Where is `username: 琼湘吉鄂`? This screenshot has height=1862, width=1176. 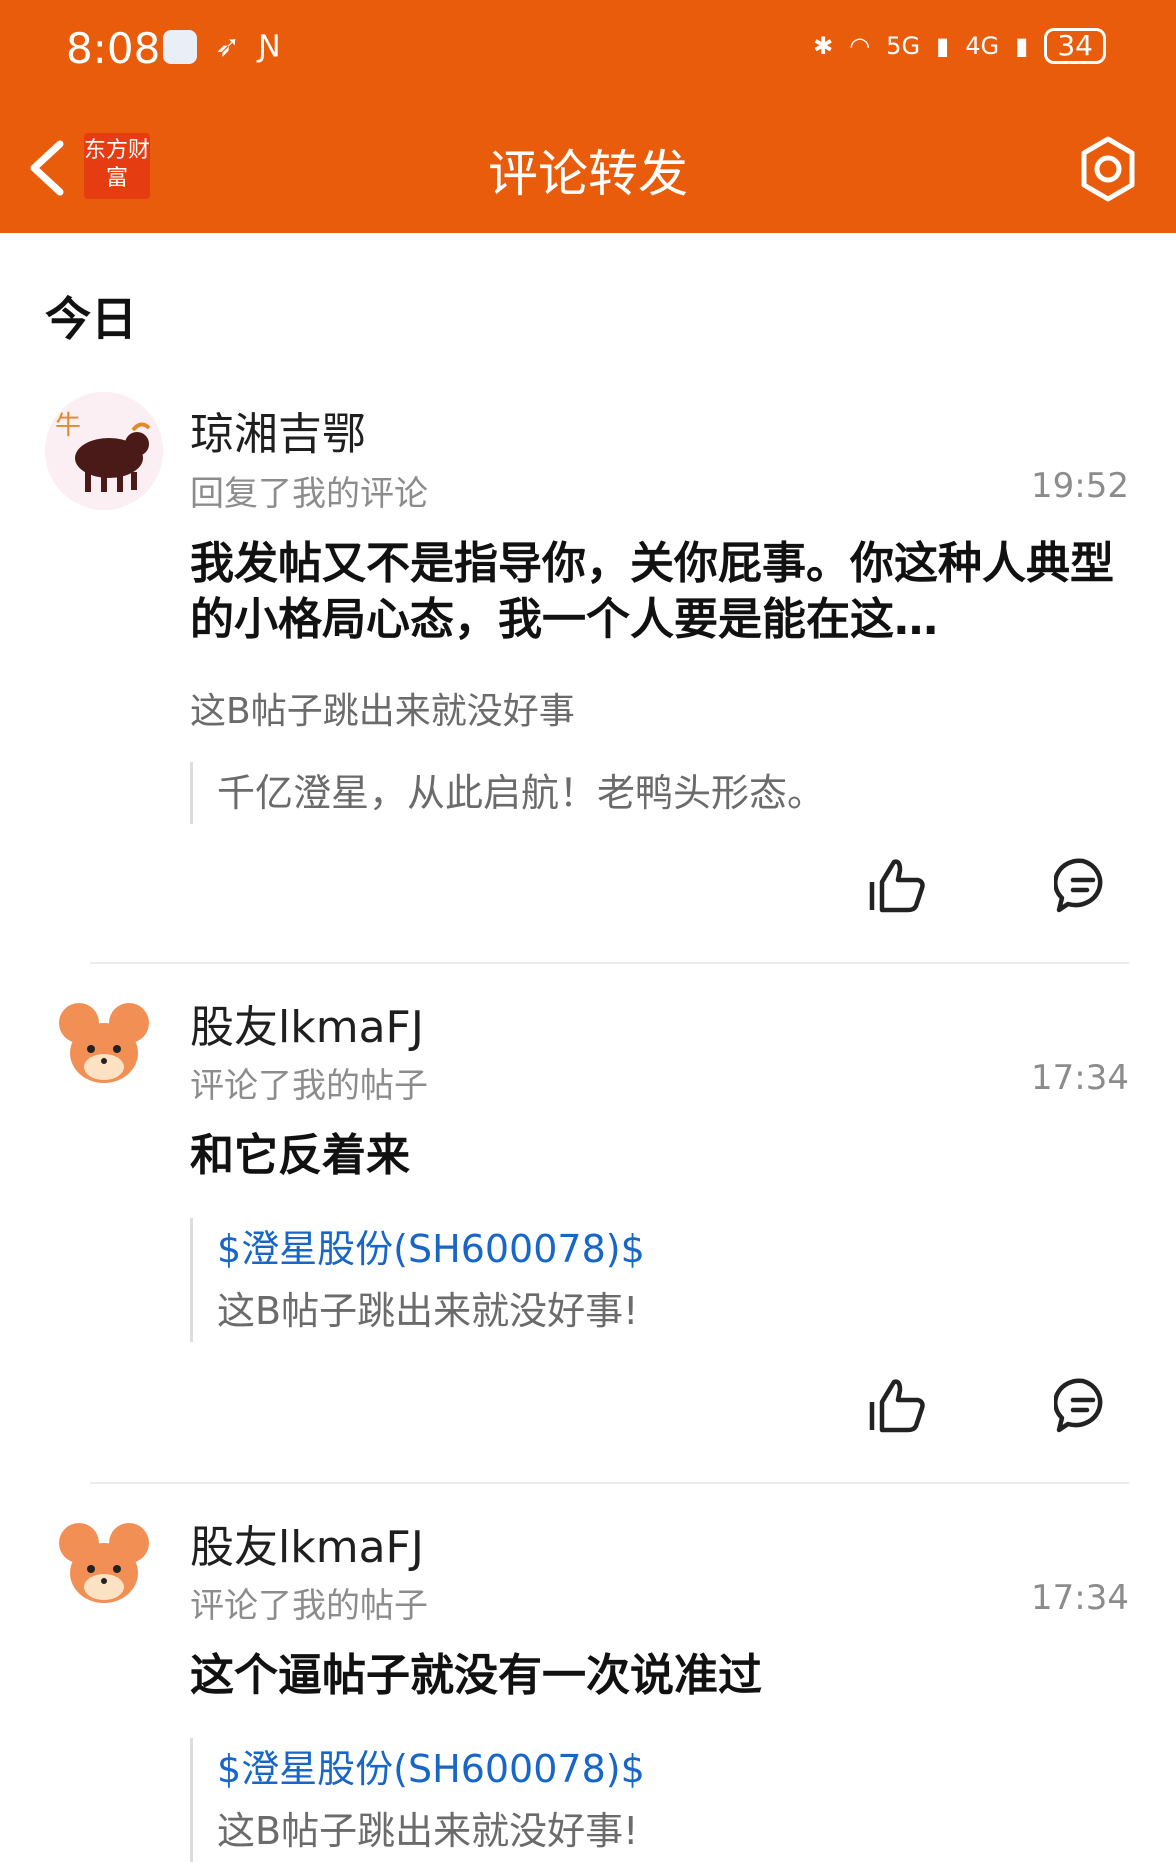
username: 琼湘吉鄂 is located at coordinates (278, 430).